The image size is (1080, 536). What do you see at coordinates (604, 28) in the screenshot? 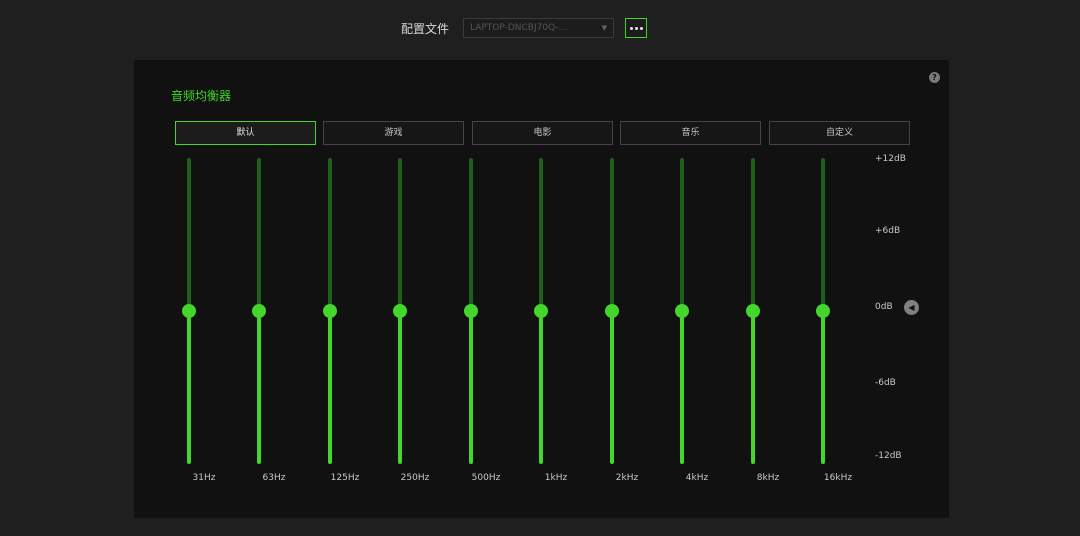
I see `chevron-down-icon: ▼` at bounding box center [604, 28].